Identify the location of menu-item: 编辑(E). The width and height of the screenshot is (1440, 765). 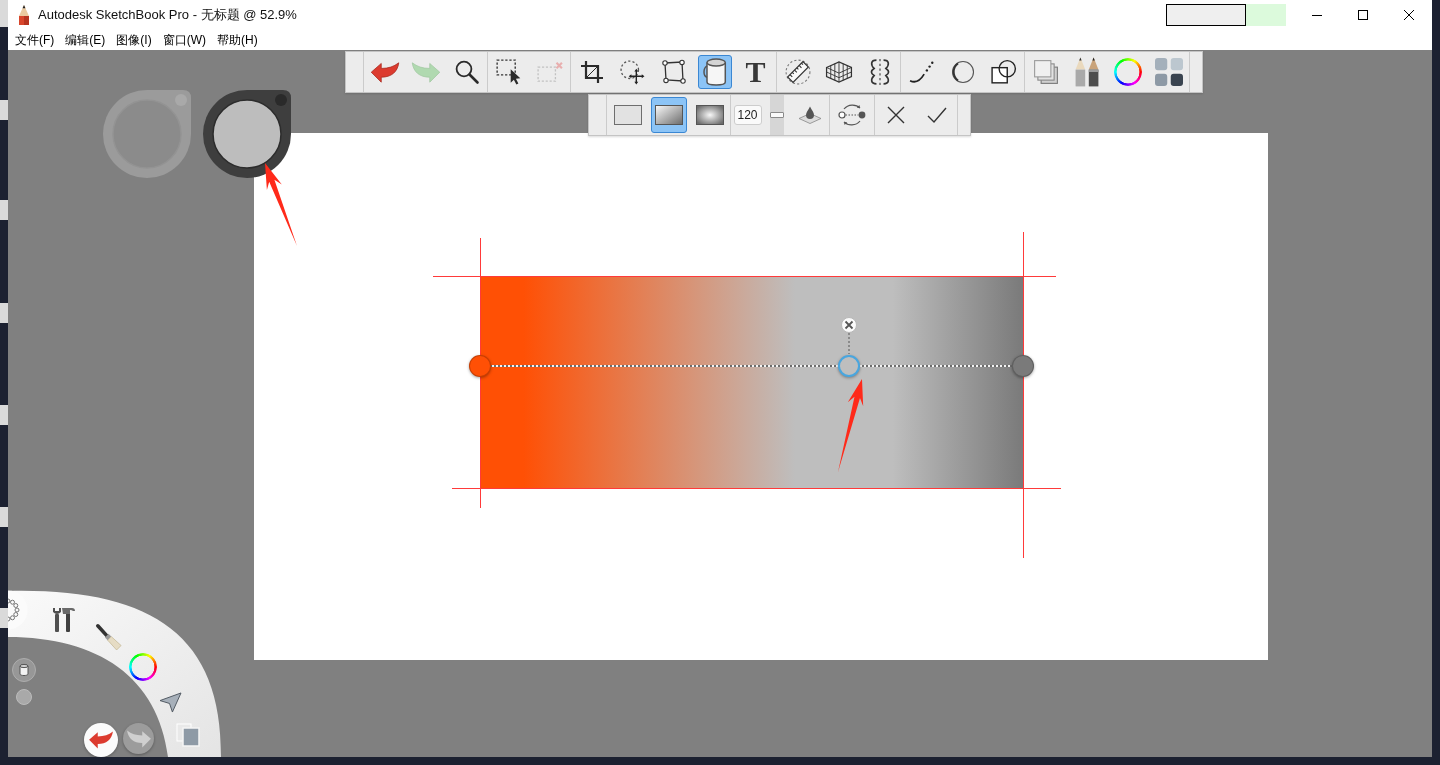
(85, 40).